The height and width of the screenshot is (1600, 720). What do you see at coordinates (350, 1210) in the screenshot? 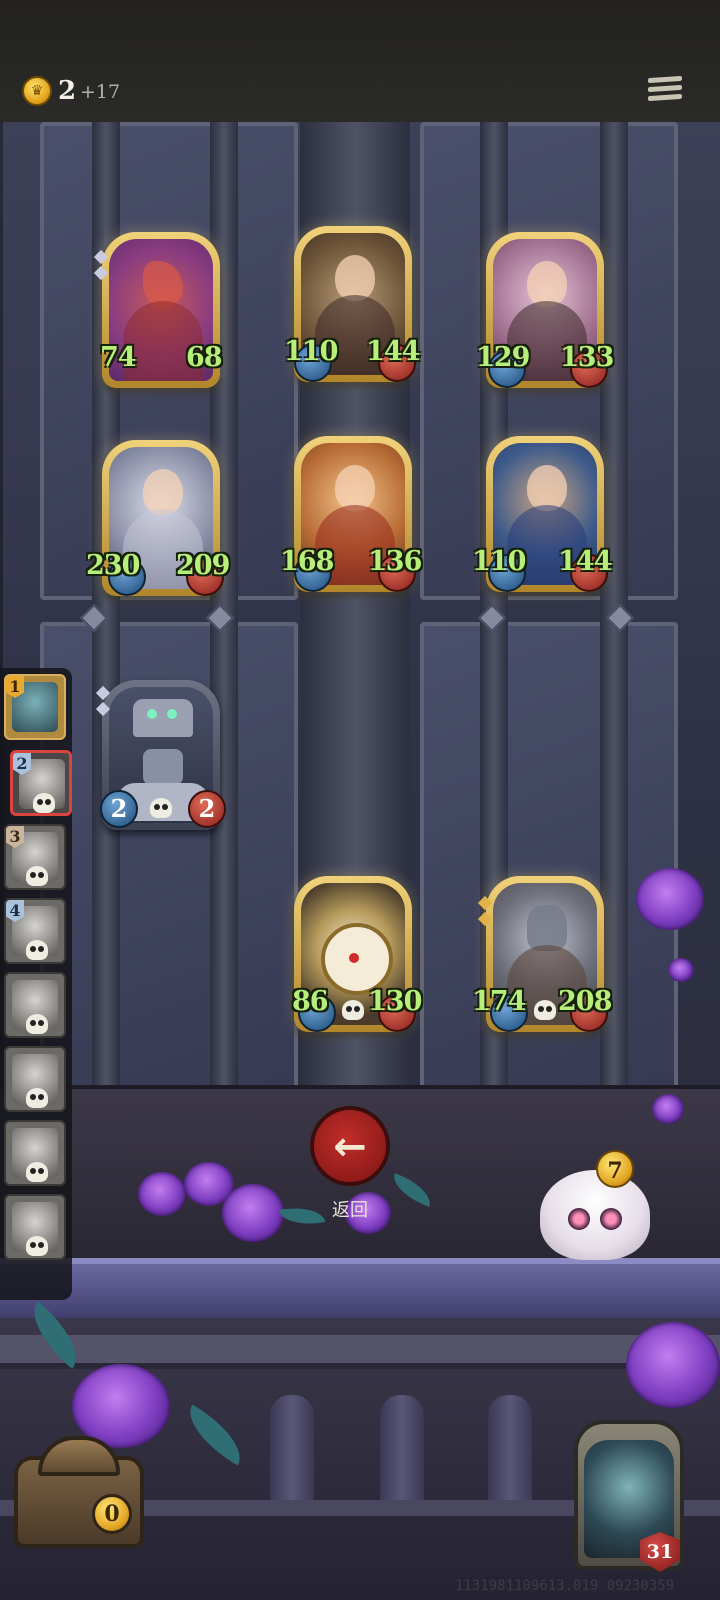
I see `return-button-label: 返回` at bounding box center [350, 1210].